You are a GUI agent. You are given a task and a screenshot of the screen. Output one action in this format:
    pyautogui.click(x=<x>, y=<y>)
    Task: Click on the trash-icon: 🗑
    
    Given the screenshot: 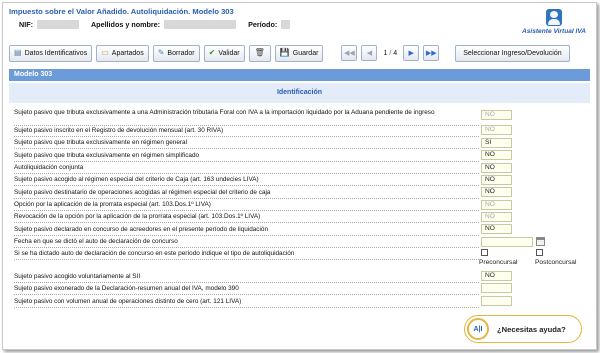 What is the action you would take?
    pyautogui.click(x=259, y=52)
    